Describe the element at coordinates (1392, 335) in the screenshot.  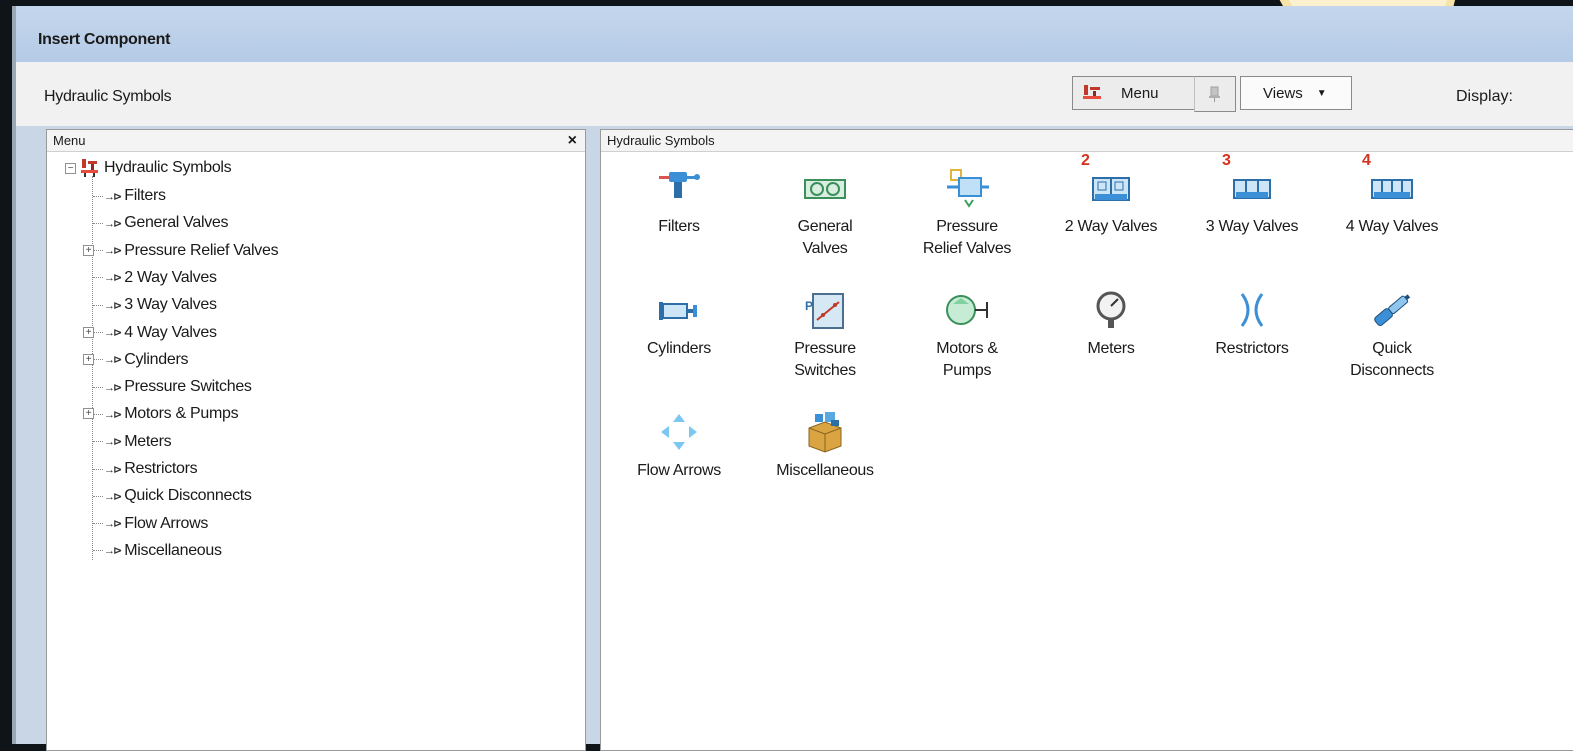
I see `symbol-category-tile: Quick Disconnects` at that location.